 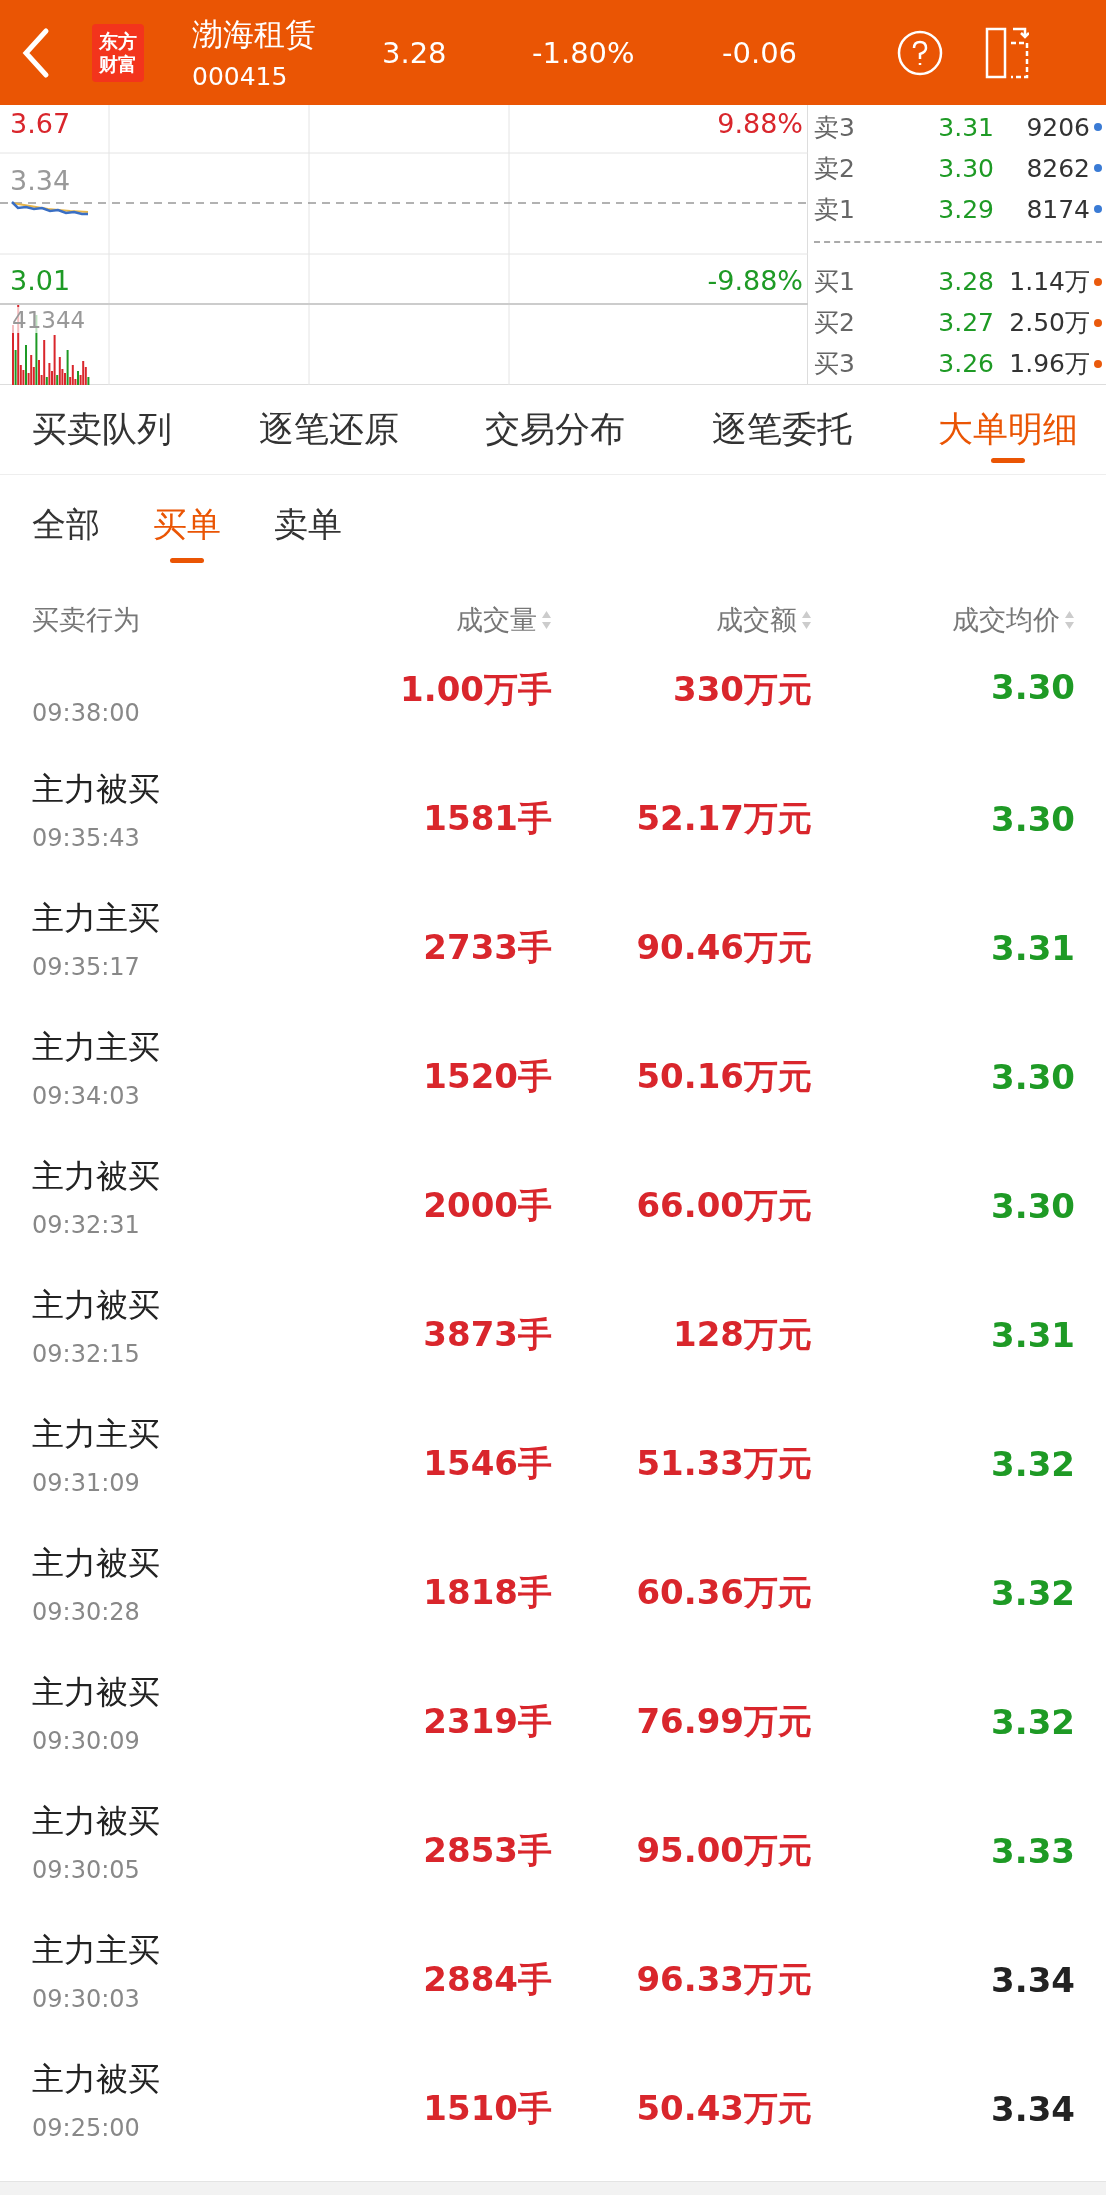 What do you see at coordinates (756, 620) in the screenshot?
I see `column-header: 成交额` at bounding box center [756, 620].